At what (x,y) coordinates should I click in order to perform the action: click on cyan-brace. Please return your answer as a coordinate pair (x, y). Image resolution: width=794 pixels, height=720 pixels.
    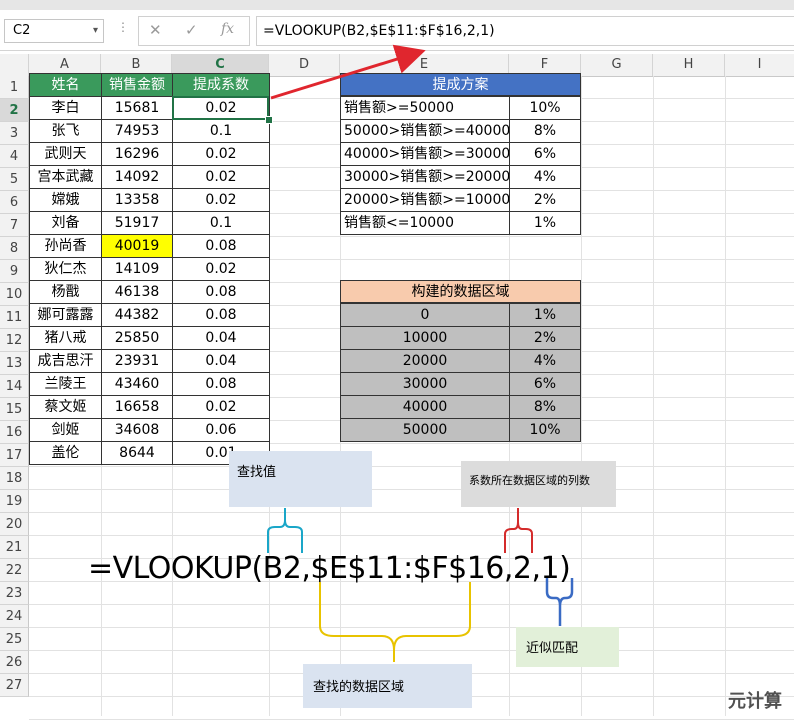
    Looking at the image, I should click on (285, 530).